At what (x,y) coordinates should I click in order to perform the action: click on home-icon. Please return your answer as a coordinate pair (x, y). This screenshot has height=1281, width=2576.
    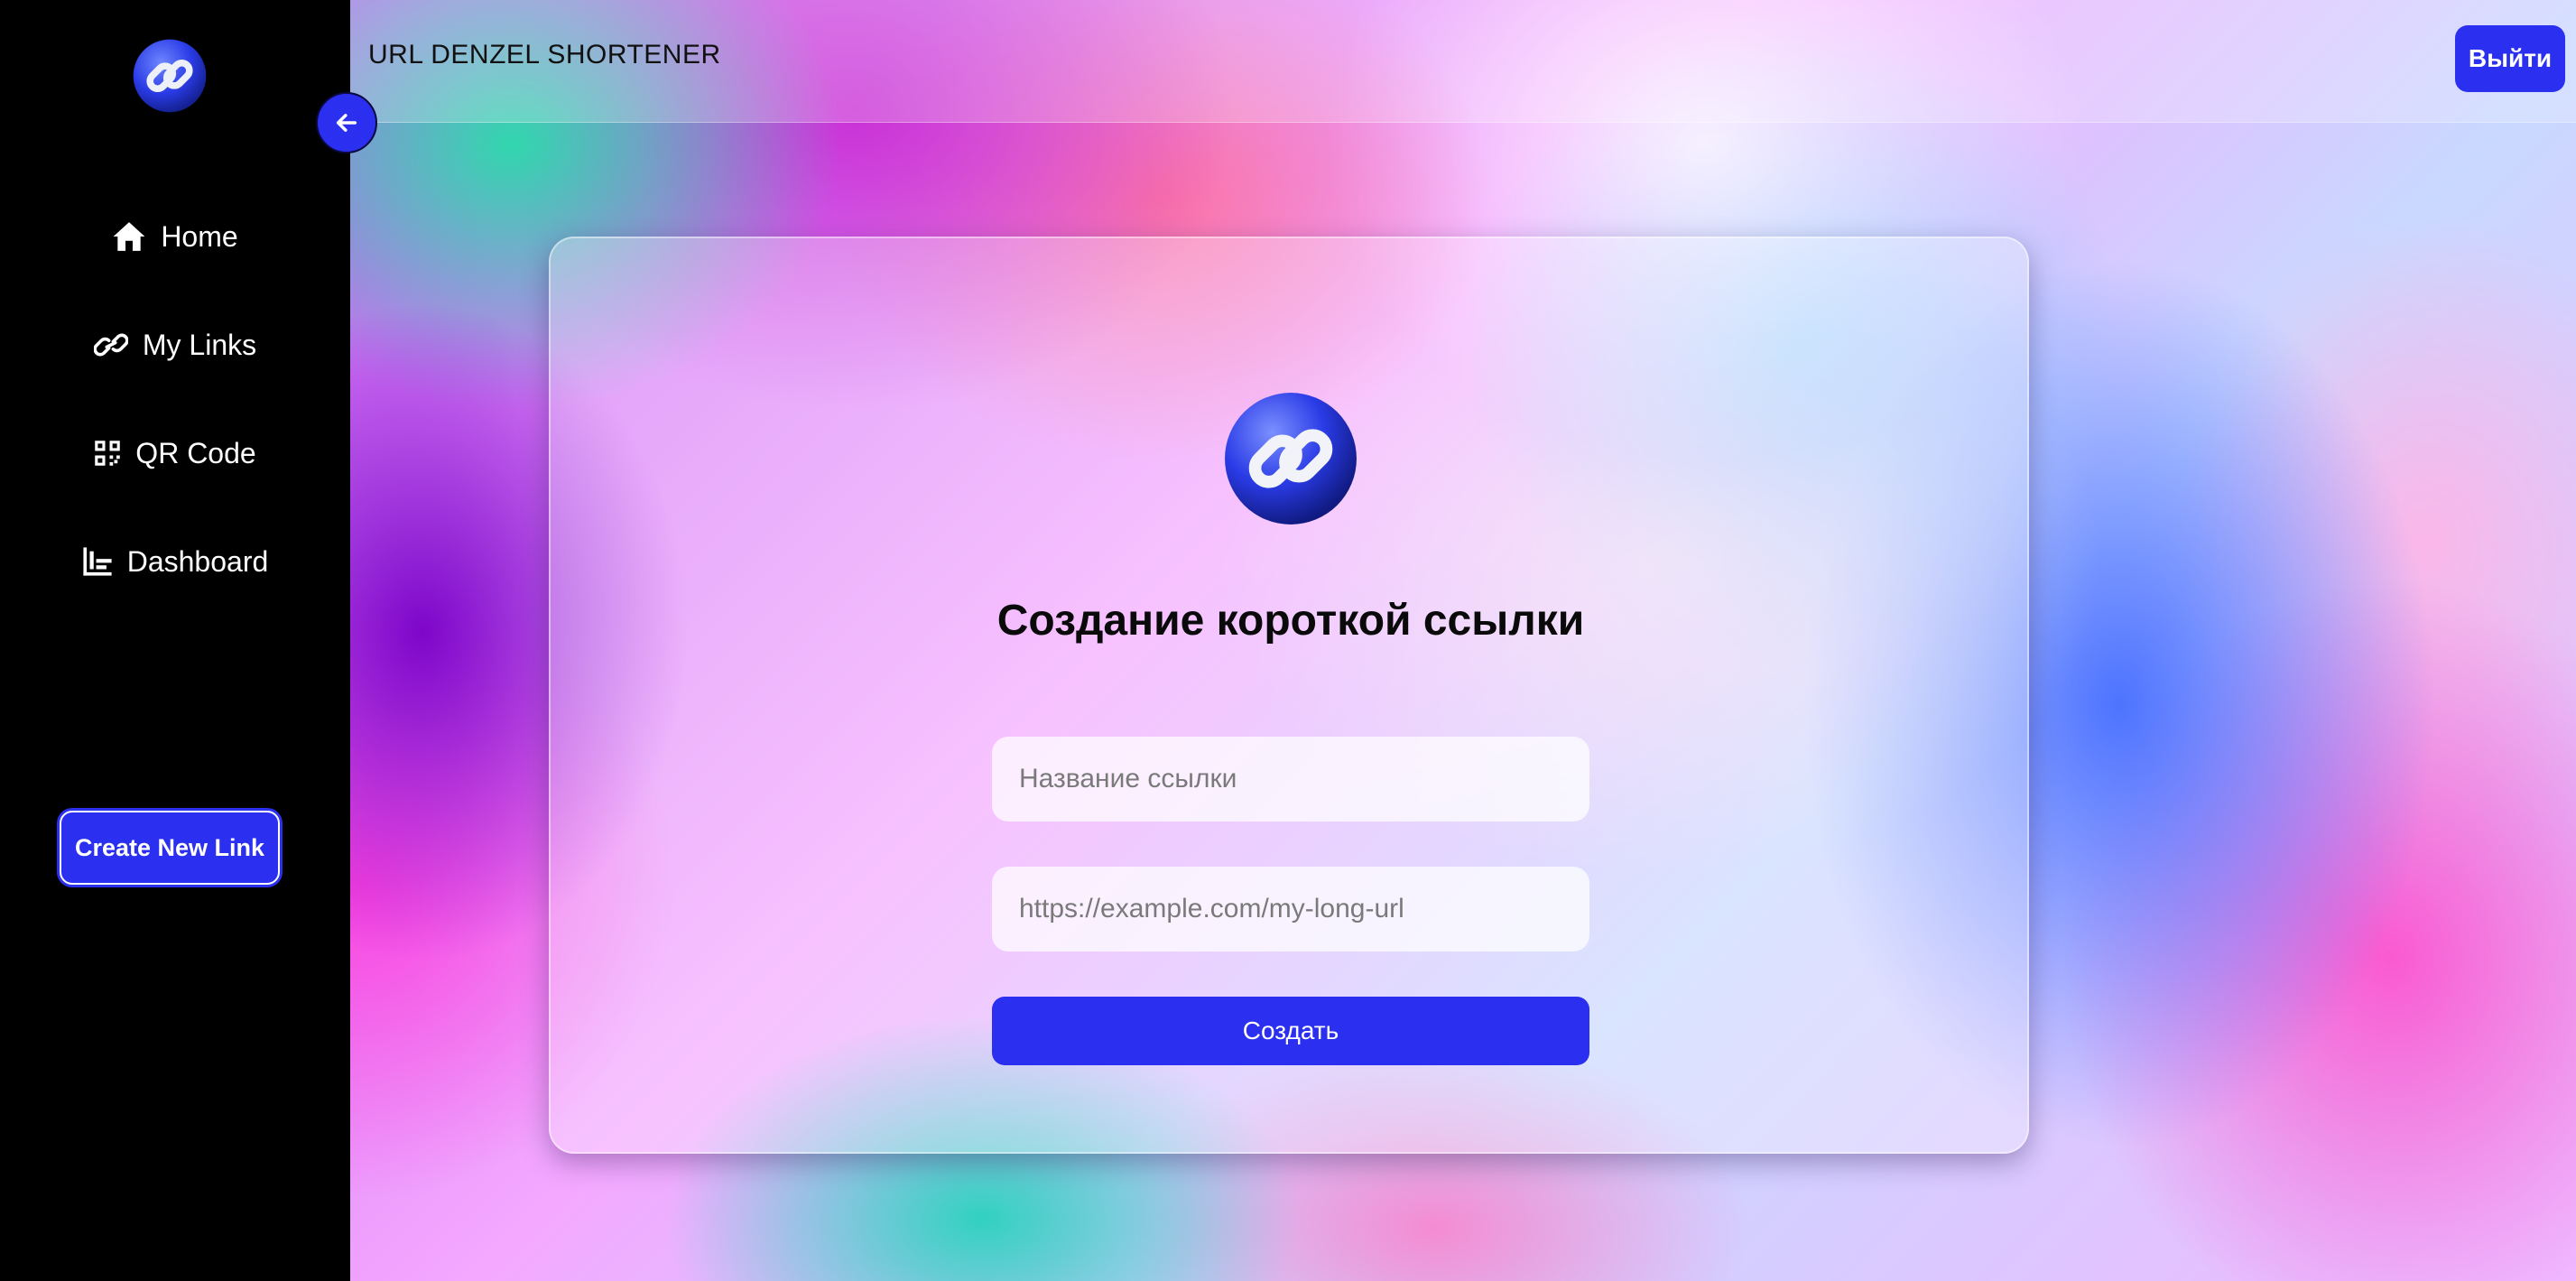
    Looking at the image, I should click on (129, 236).